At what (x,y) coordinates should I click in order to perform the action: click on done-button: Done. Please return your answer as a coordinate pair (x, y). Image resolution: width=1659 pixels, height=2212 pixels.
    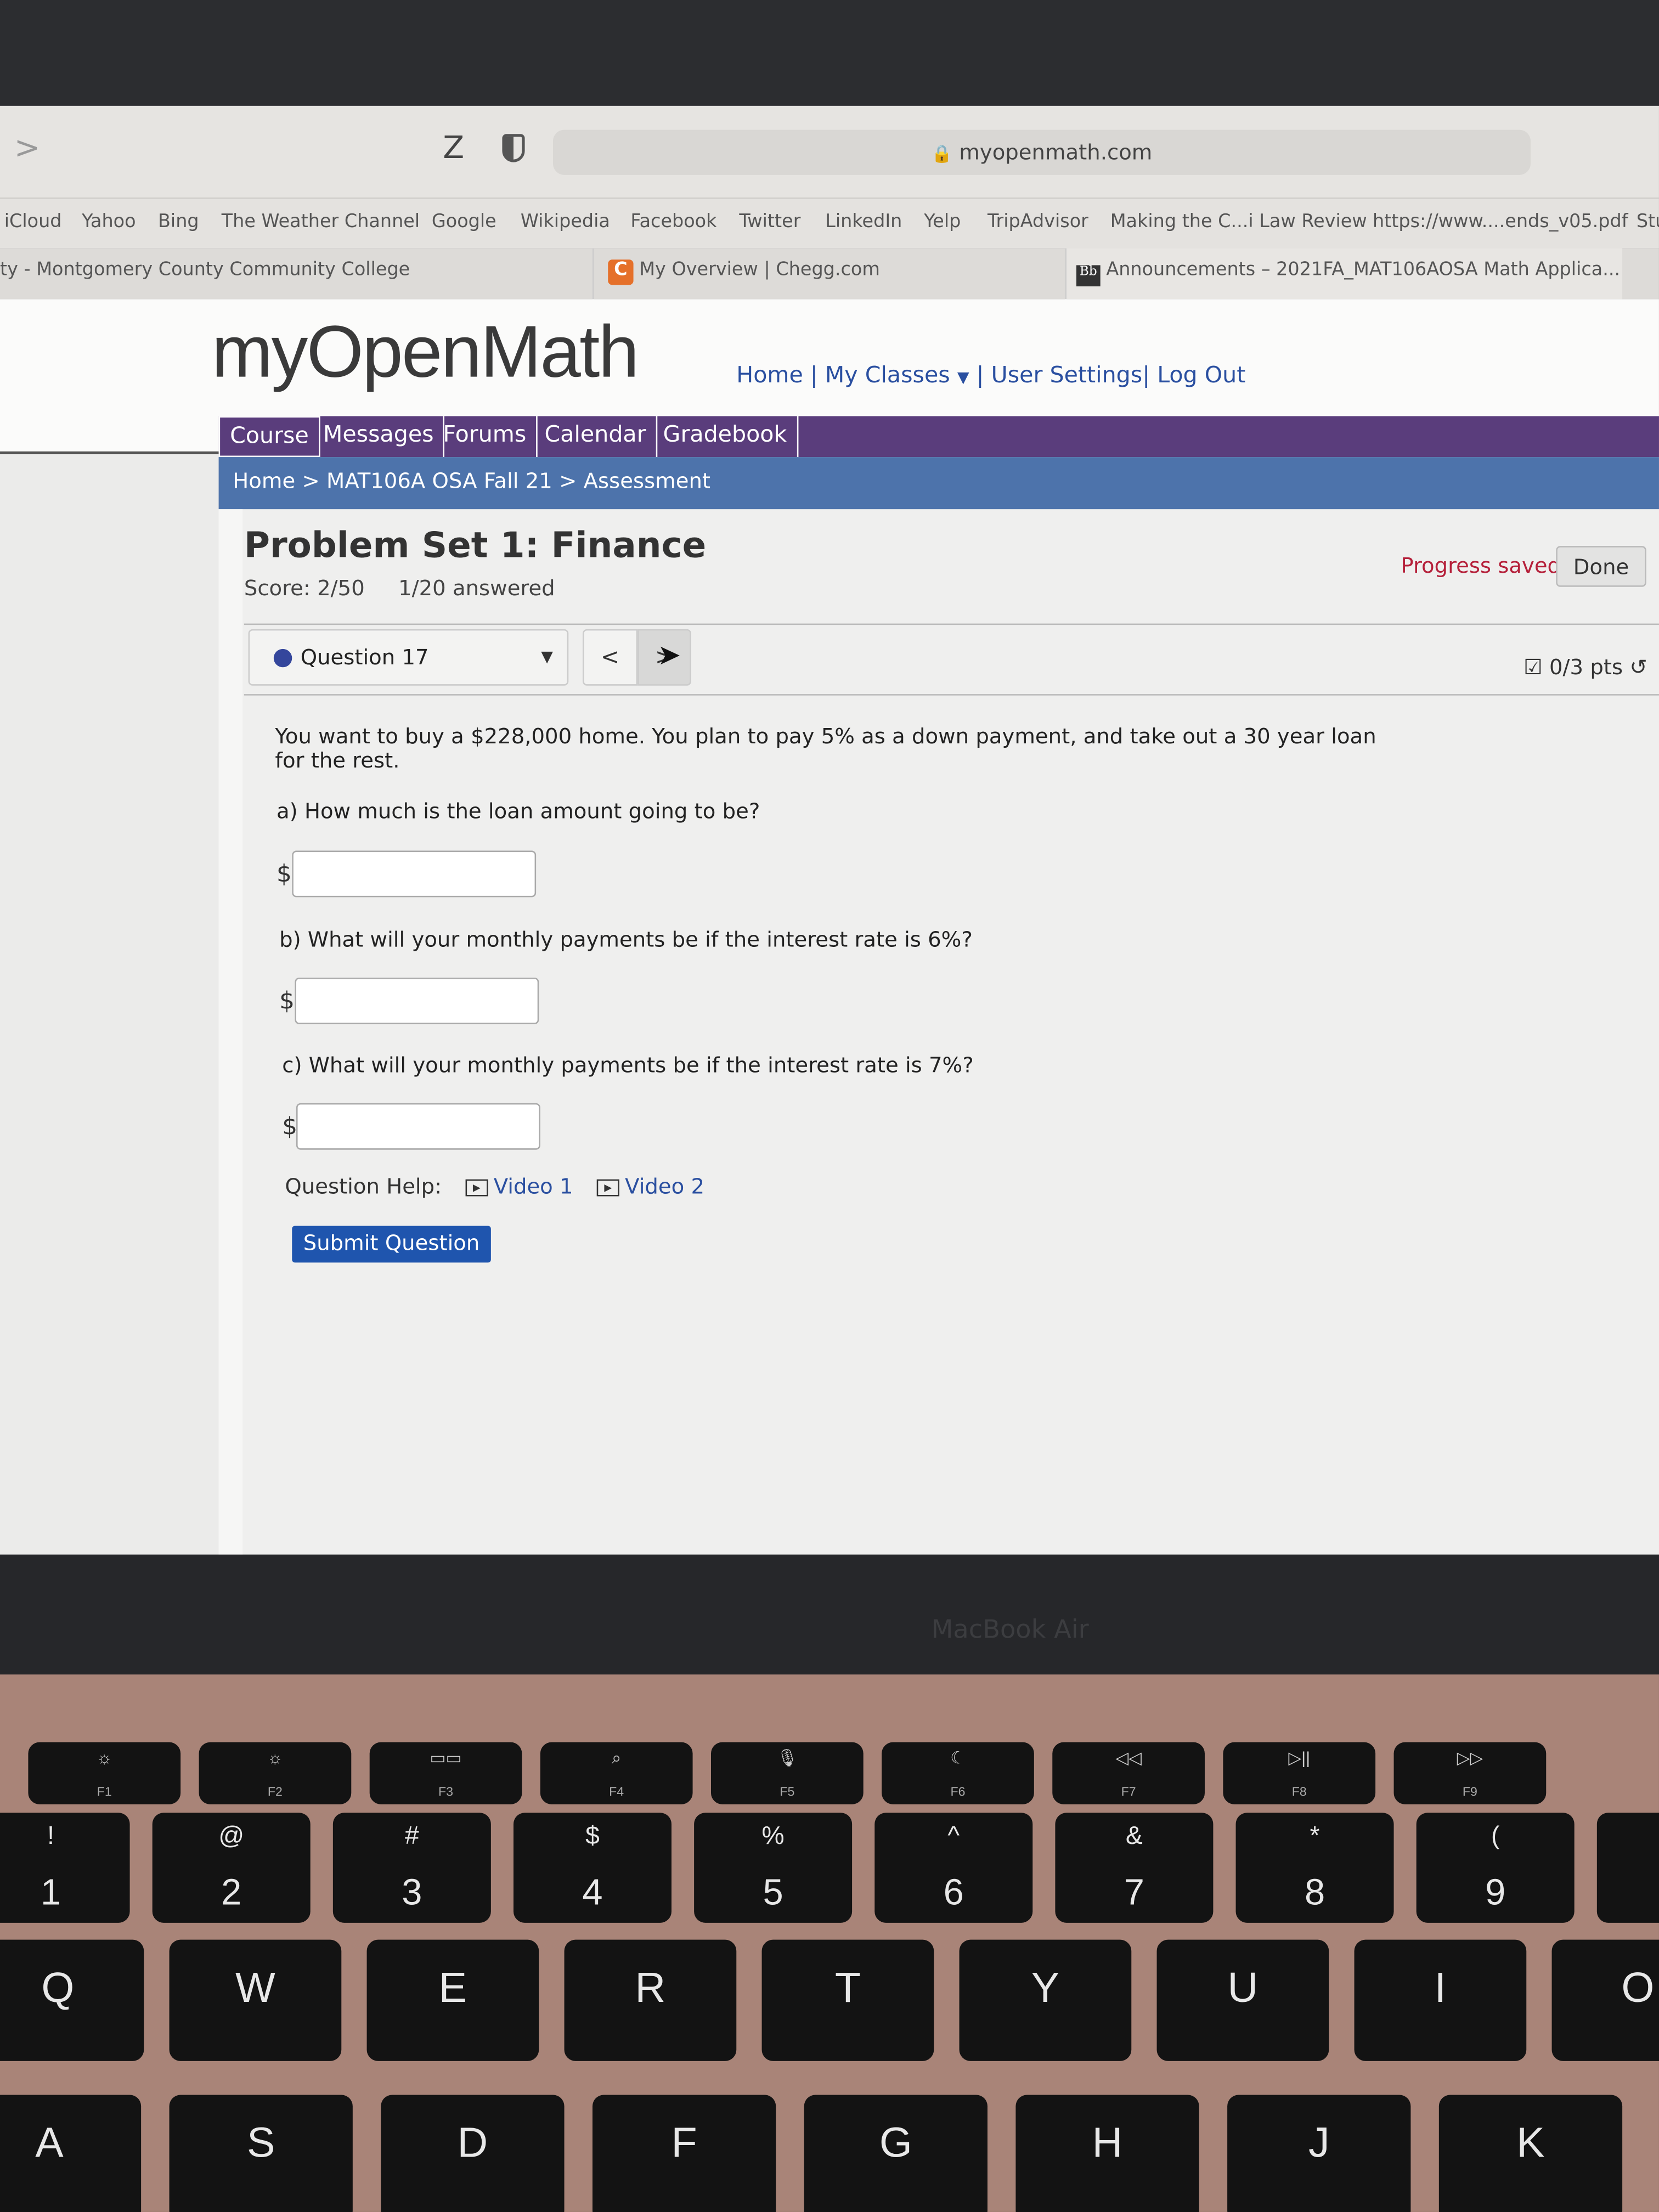
    Looking at the image, I should click on (1601, 567).